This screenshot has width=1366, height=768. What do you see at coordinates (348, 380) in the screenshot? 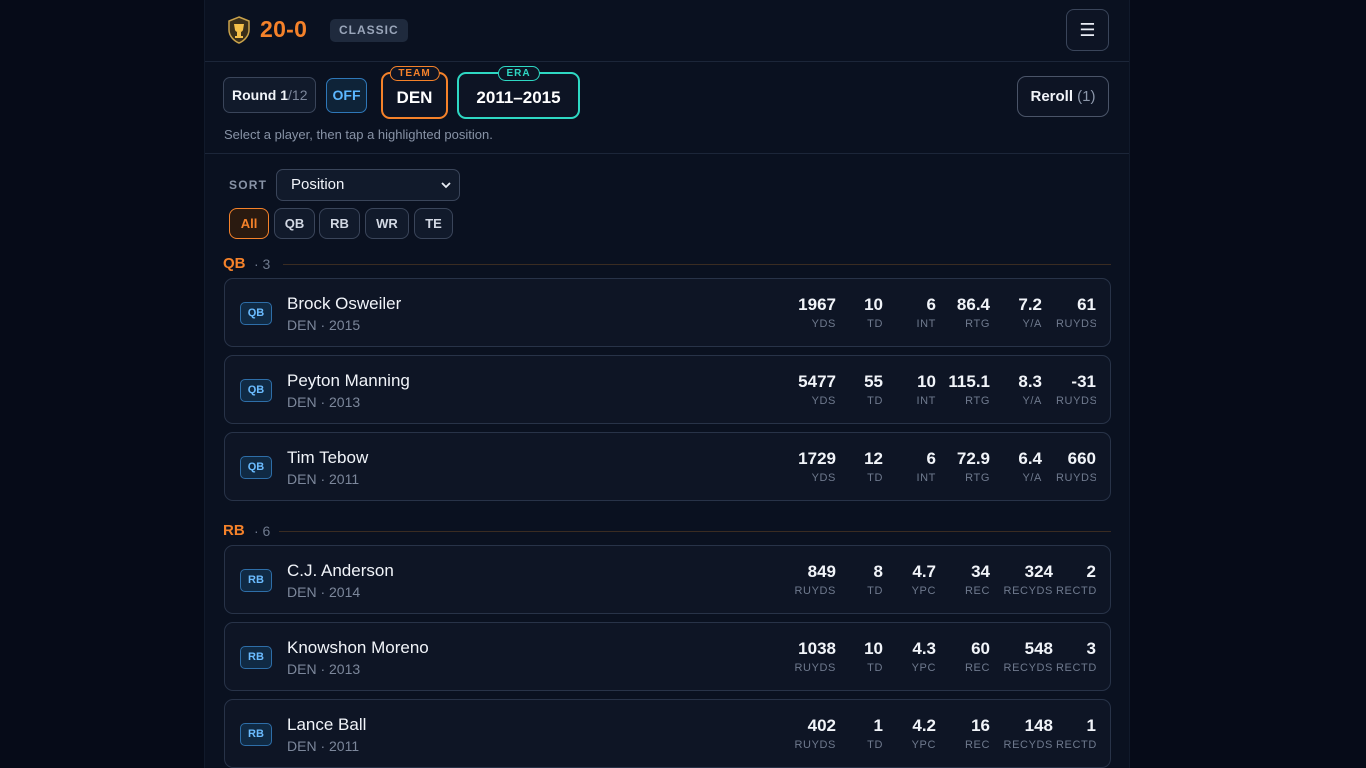
I see `player-name: Peyton Manning` at bounding box center [348, 380].